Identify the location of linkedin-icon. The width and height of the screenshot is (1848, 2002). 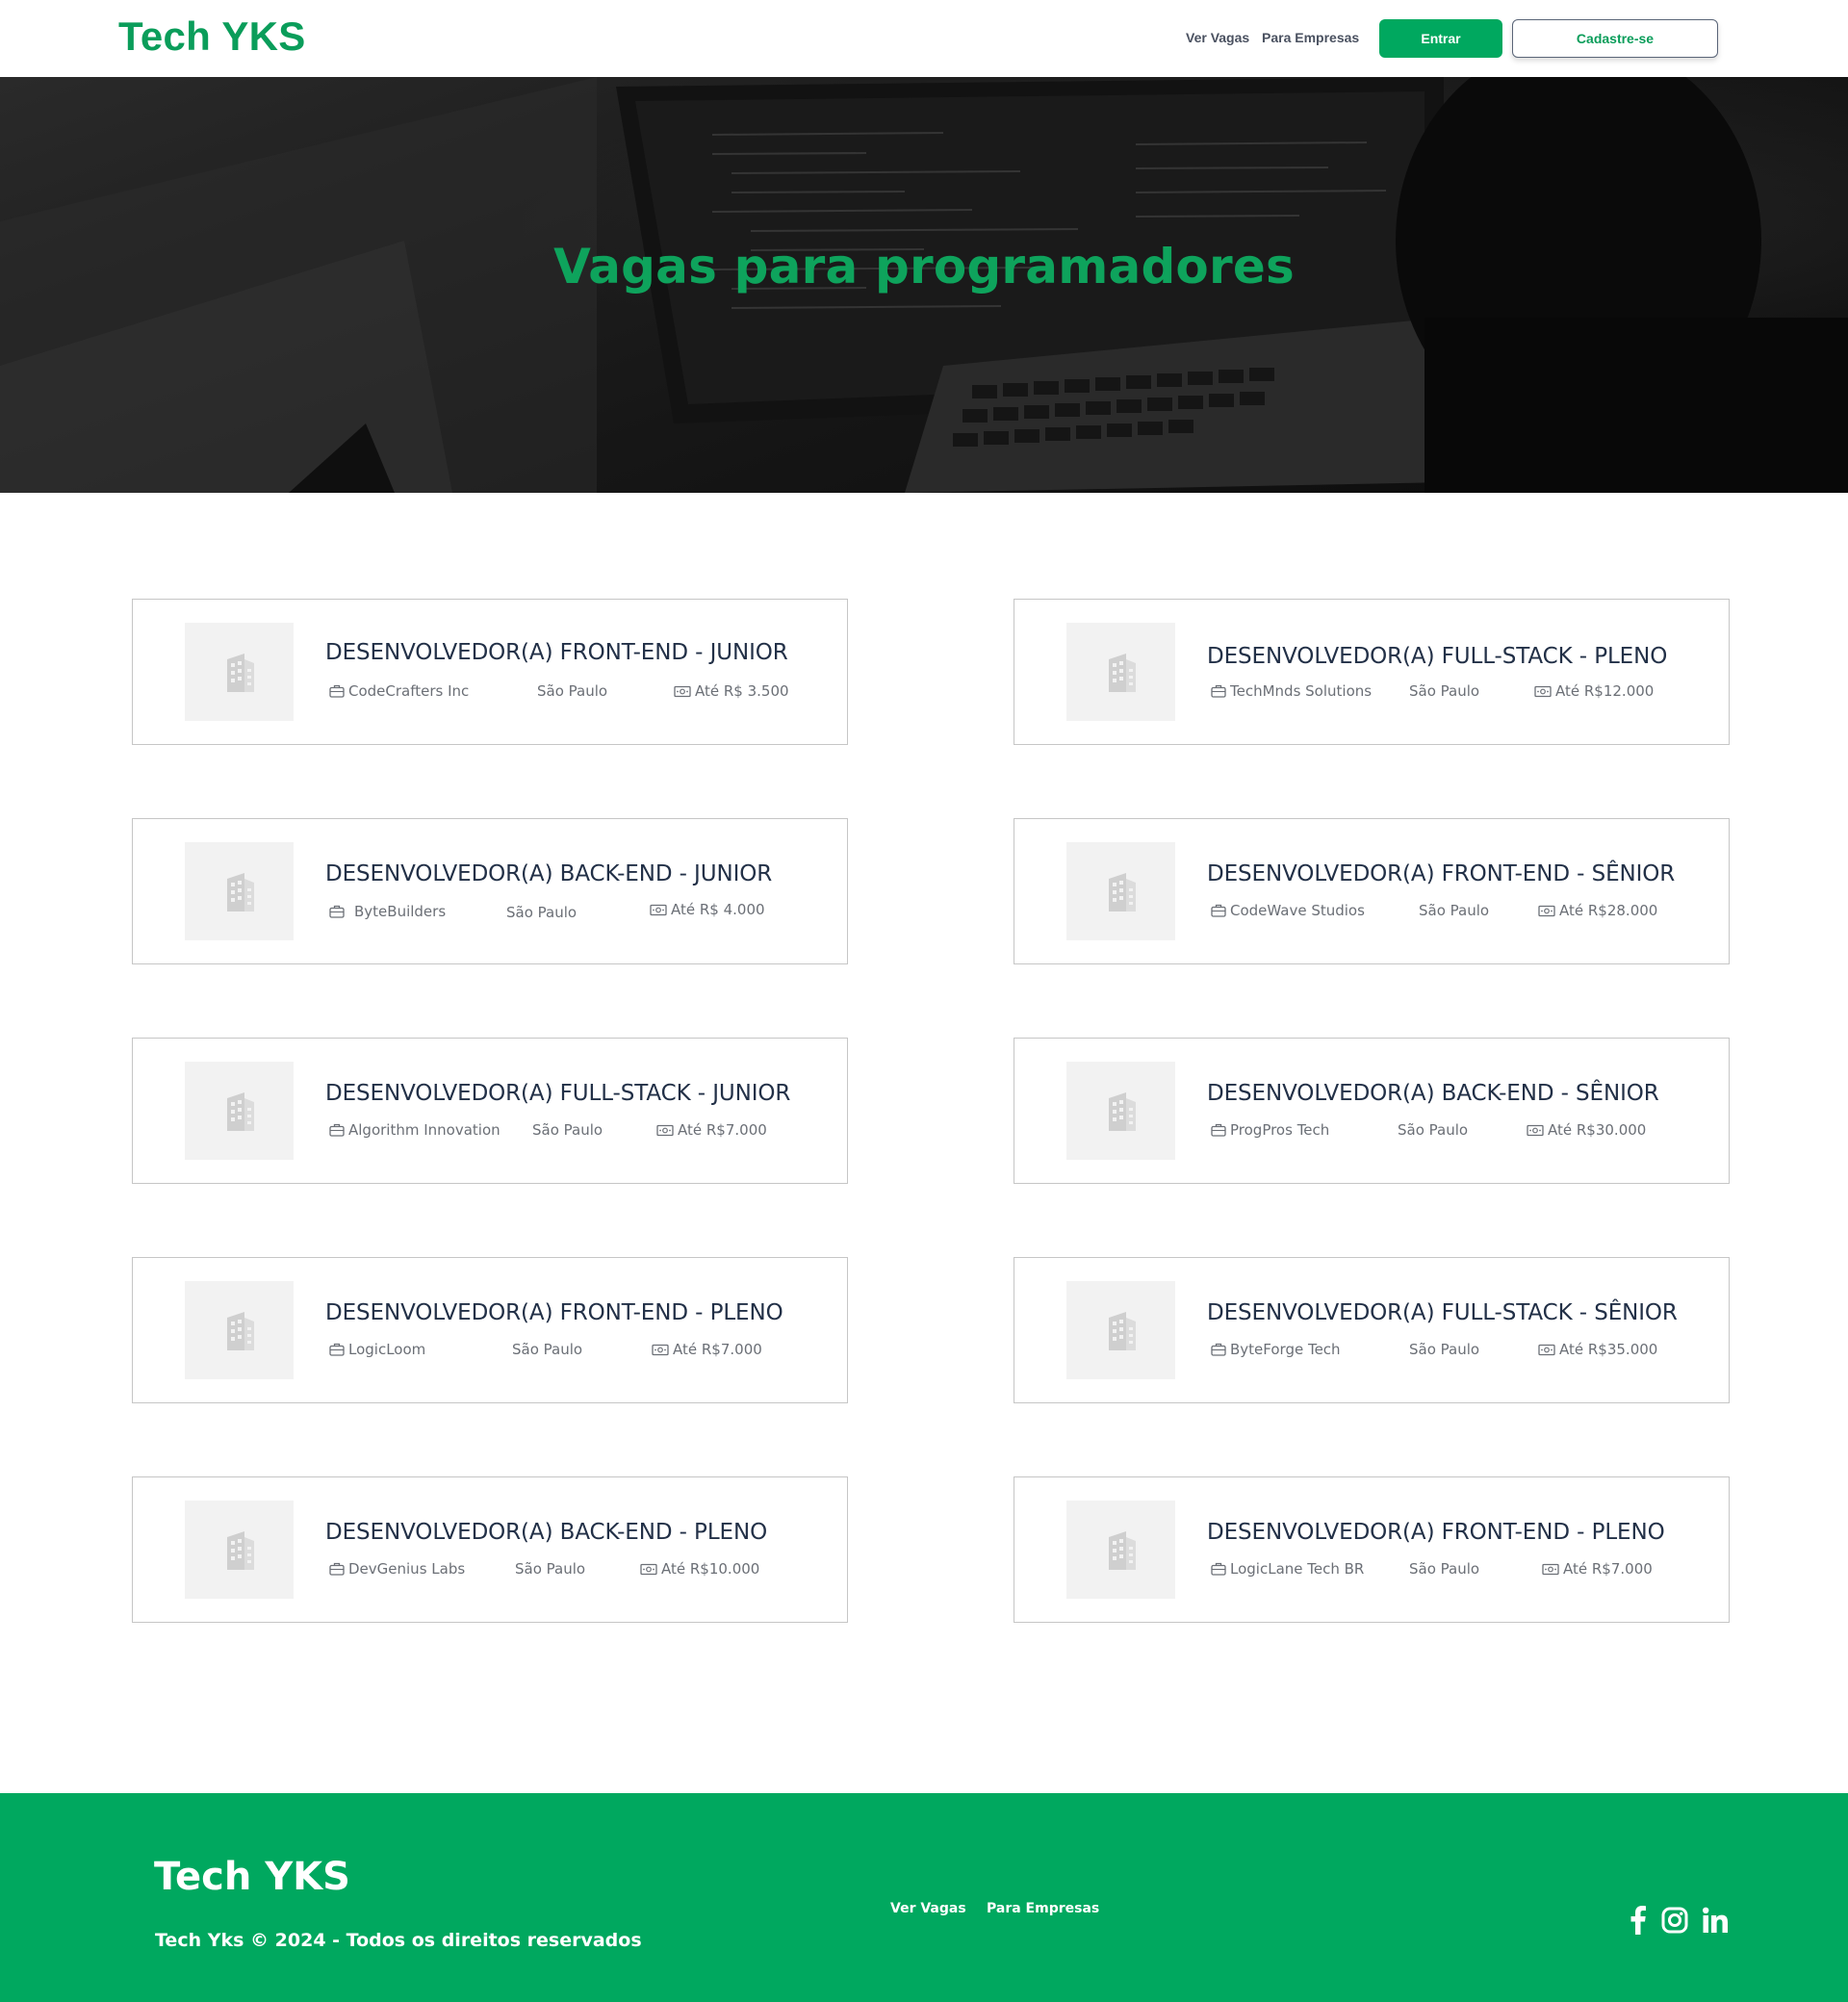
(1715, 1920).